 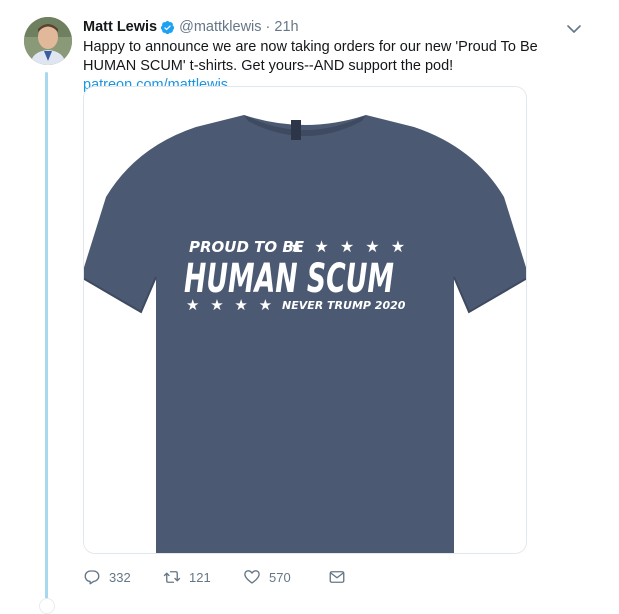 I want to click on verified-badge-icon, so click(x=168, y=27).